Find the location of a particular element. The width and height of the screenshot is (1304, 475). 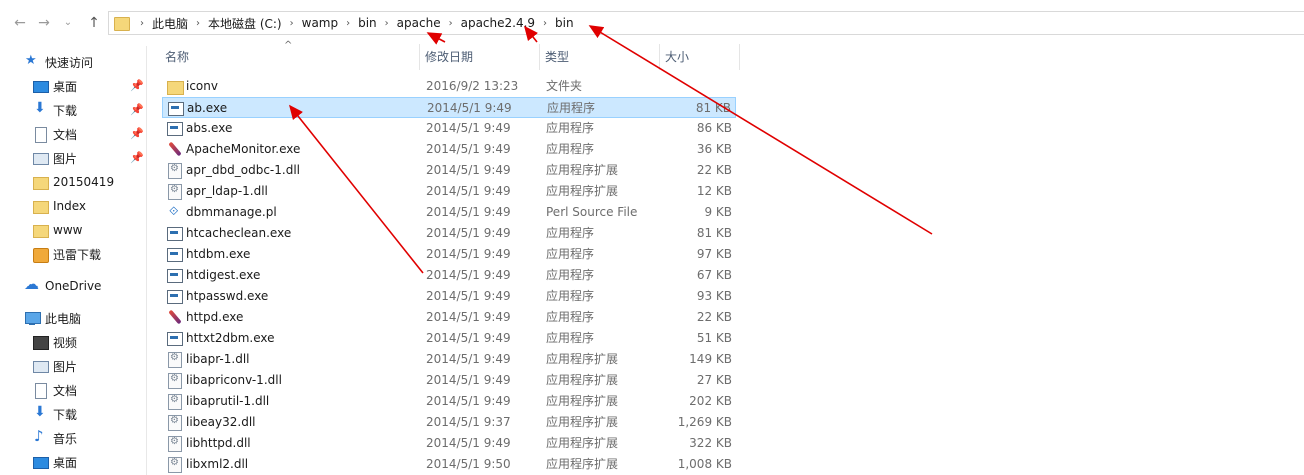

nav-item-20150419: 20150419 is located at coordinates (73, 182).